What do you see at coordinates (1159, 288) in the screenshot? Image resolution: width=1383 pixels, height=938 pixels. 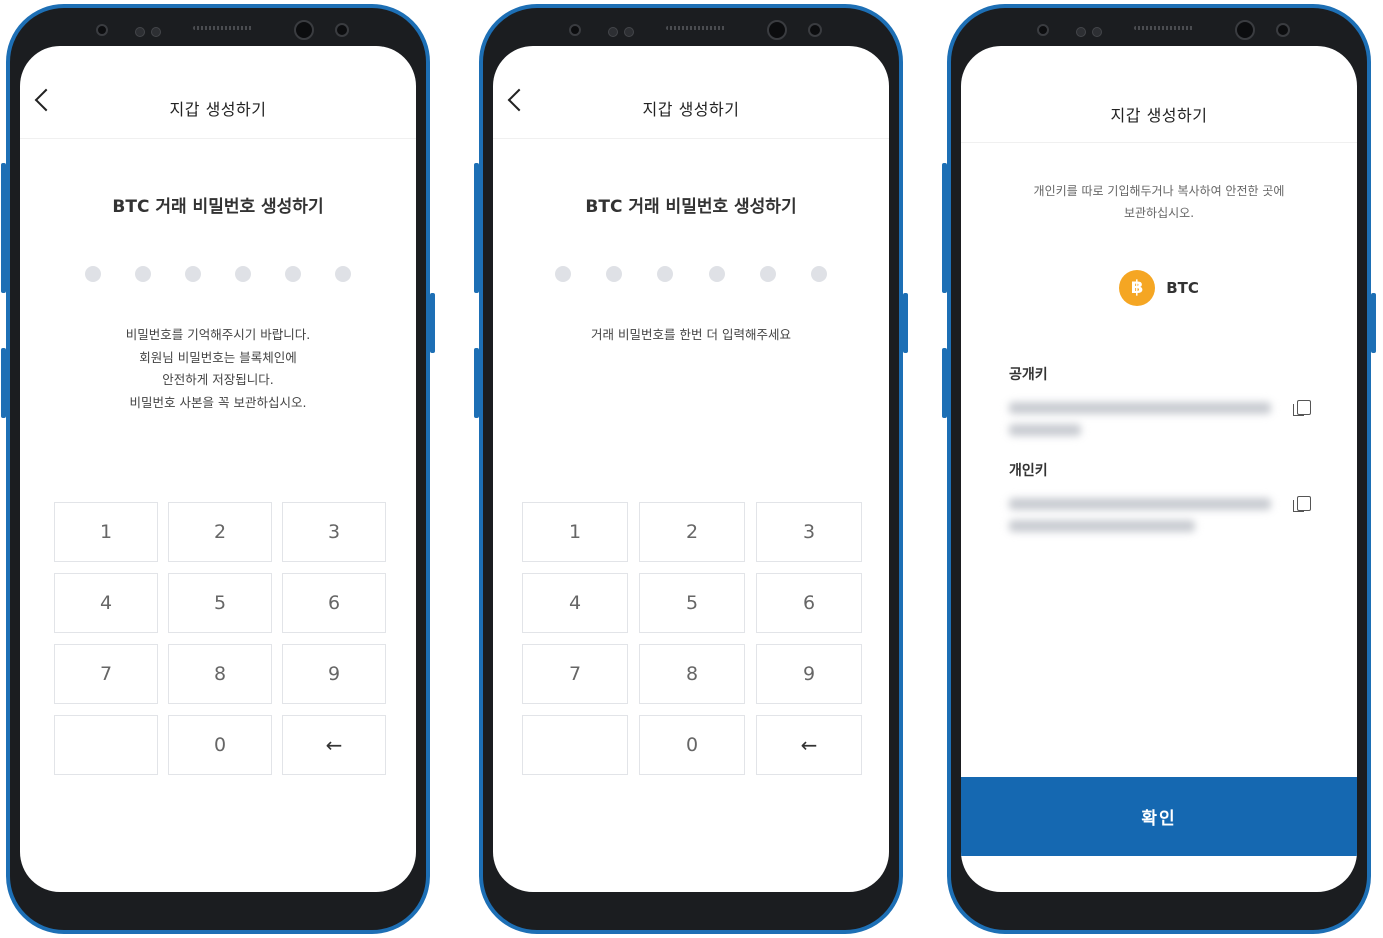 I see `coin-header: ฿ BTC` at bounding box center [1159, 288].